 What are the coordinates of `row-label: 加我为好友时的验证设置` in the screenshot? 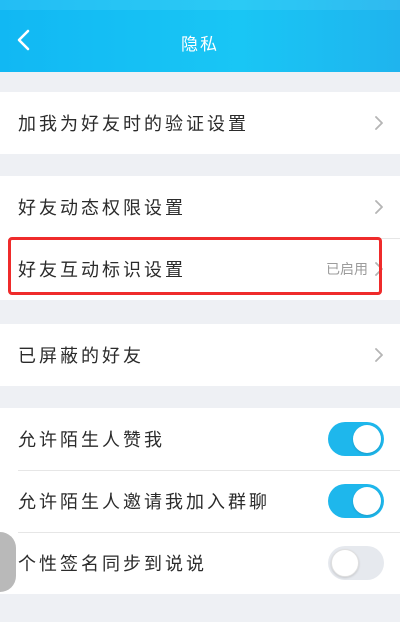 It's located at (133, 124).